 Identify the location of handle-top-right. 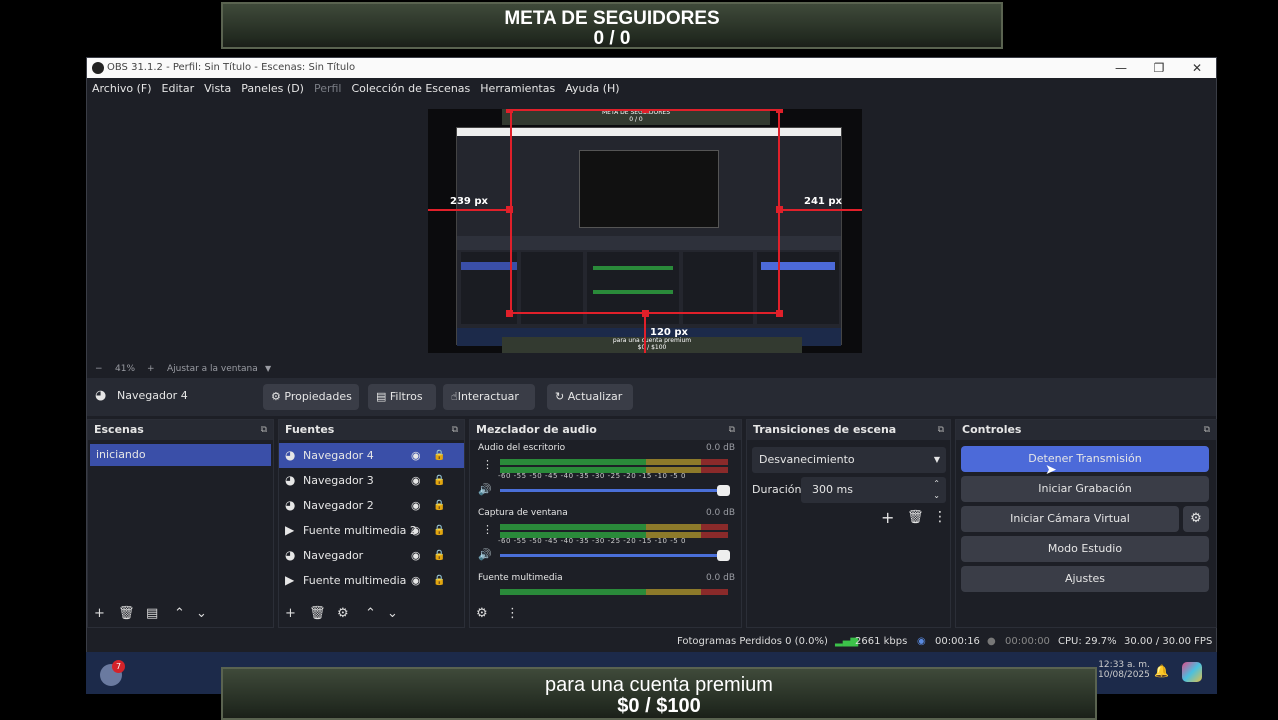
(779, 111).